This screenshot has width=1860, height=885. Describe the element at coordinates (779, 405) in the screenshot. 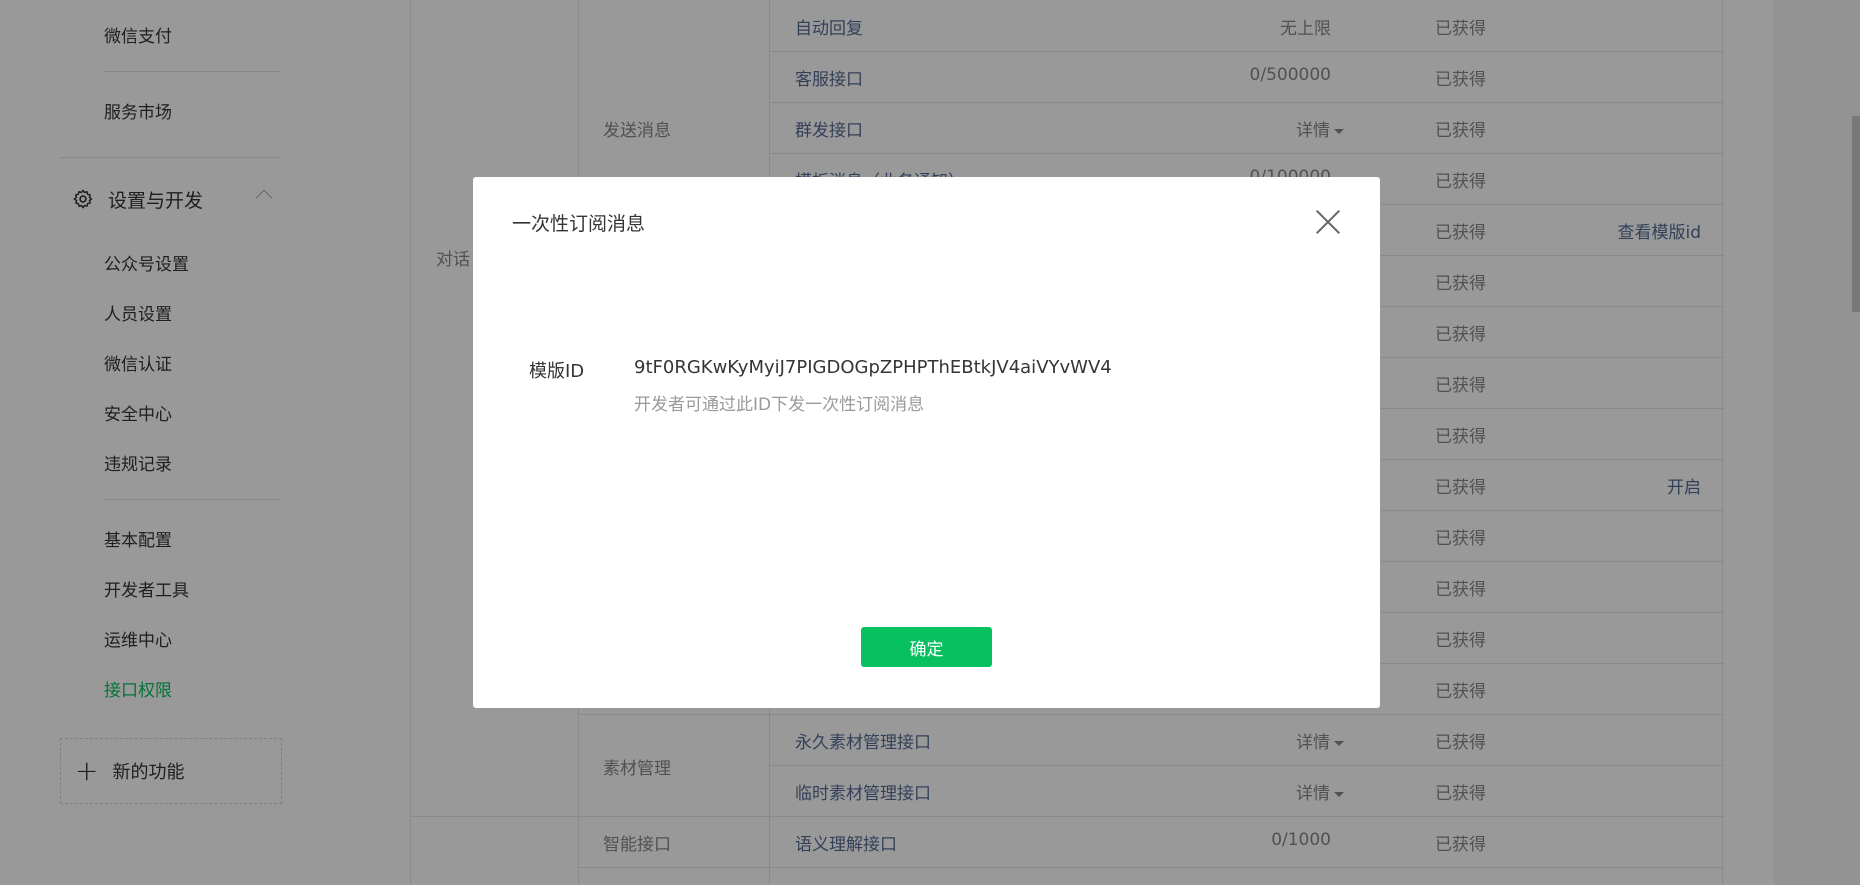

I see `template-id-hint: 开发者可通过此ID下发一次性订阅消息` at that location.